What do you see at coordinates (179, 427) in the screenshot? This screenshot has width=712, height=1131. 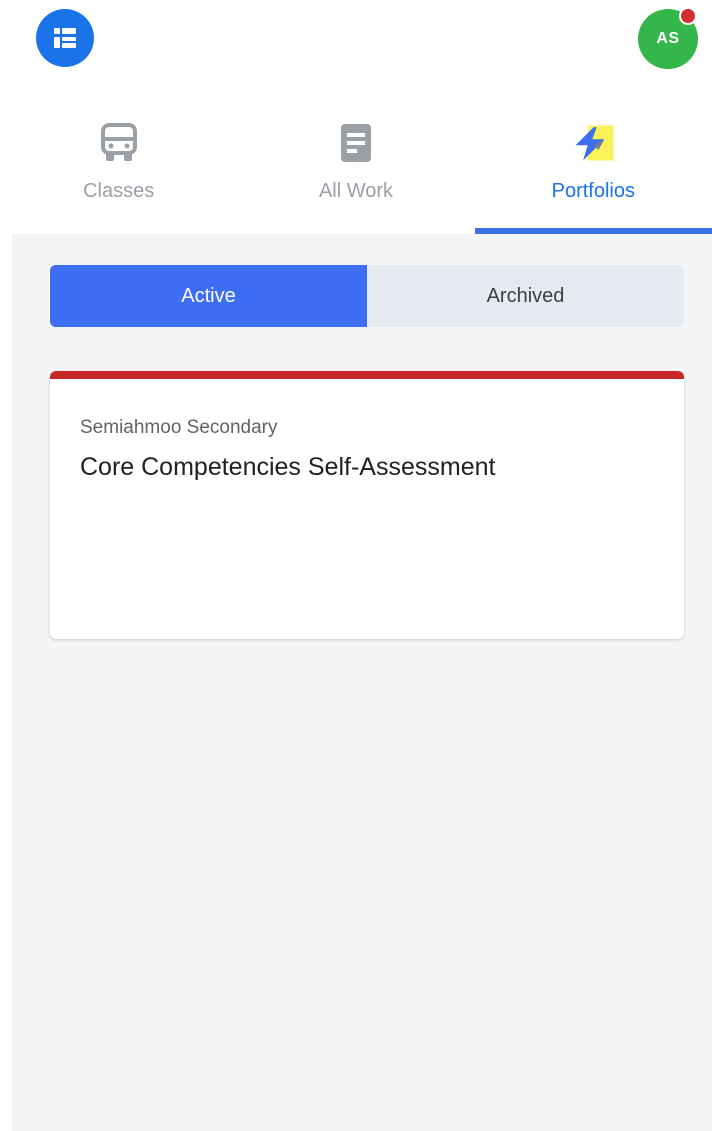 I see `portfolio-school: Semiahmoo Secondary` at bounding box center [179, 427].